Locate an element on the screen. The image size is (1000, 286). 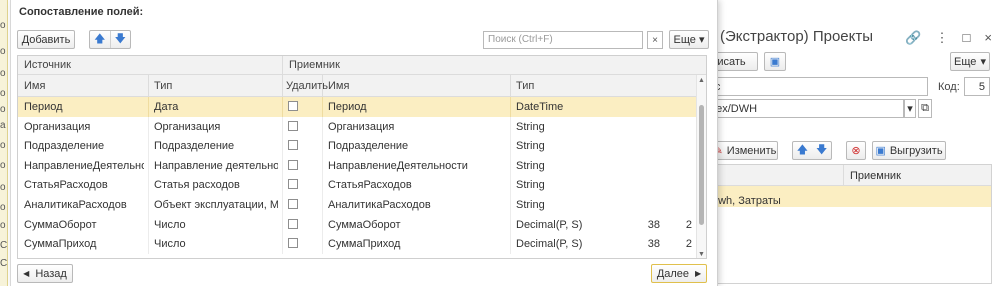
scroll-down-icon: ▼ is located at coordinates (701, 254).